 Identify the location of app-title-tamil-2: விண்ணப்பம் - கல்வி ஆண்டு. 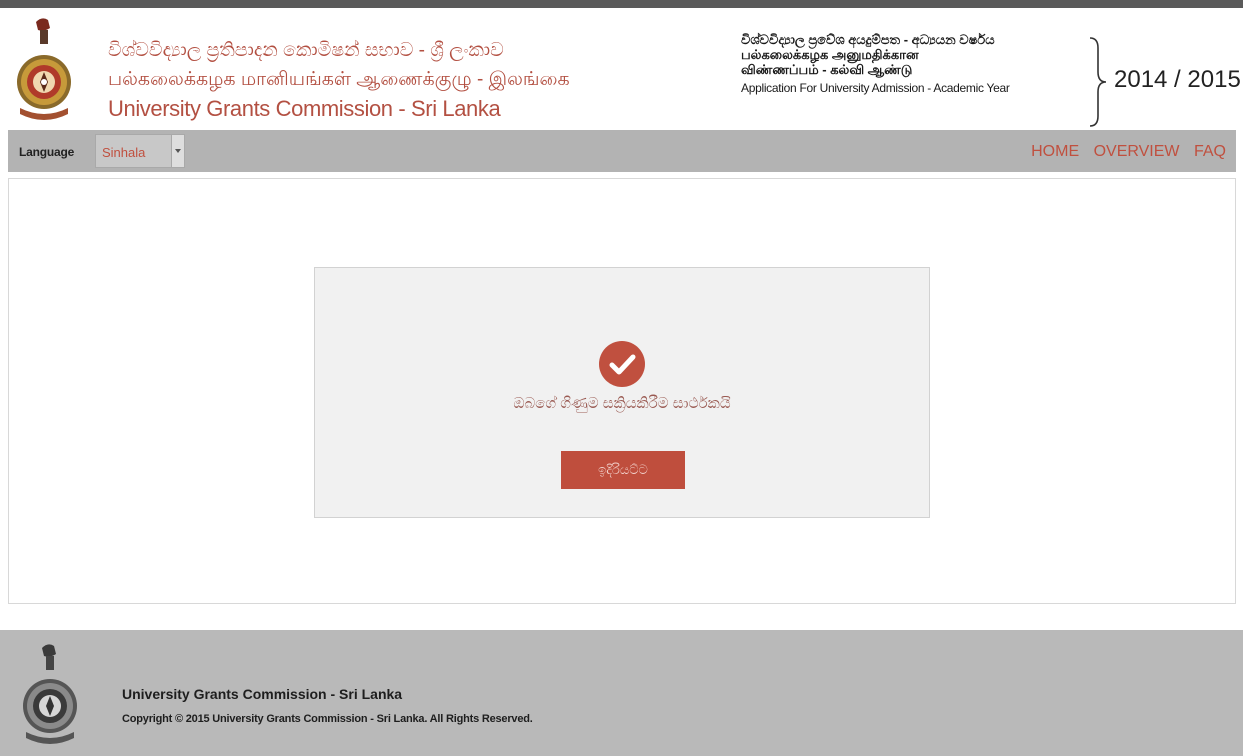
(827, 69).